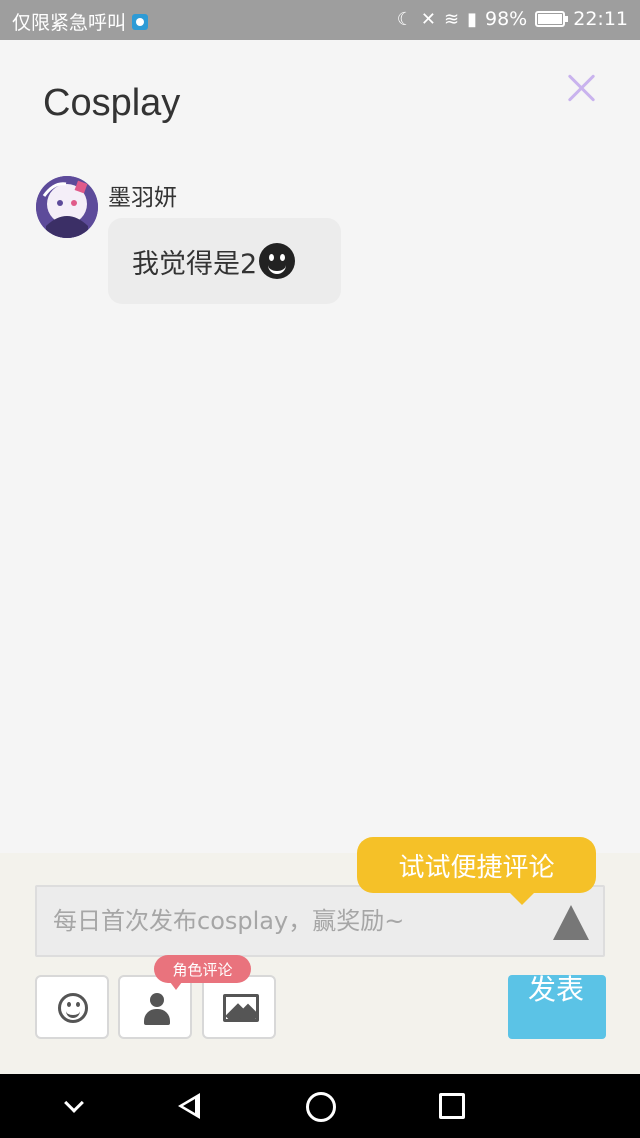 Image resolution: width=640 pixels, height=1138 pixels. What do you see at coordinates (557, 1007) in the screenshot?
I see `publish-button: 发表` at bounding box center [557, 1007].